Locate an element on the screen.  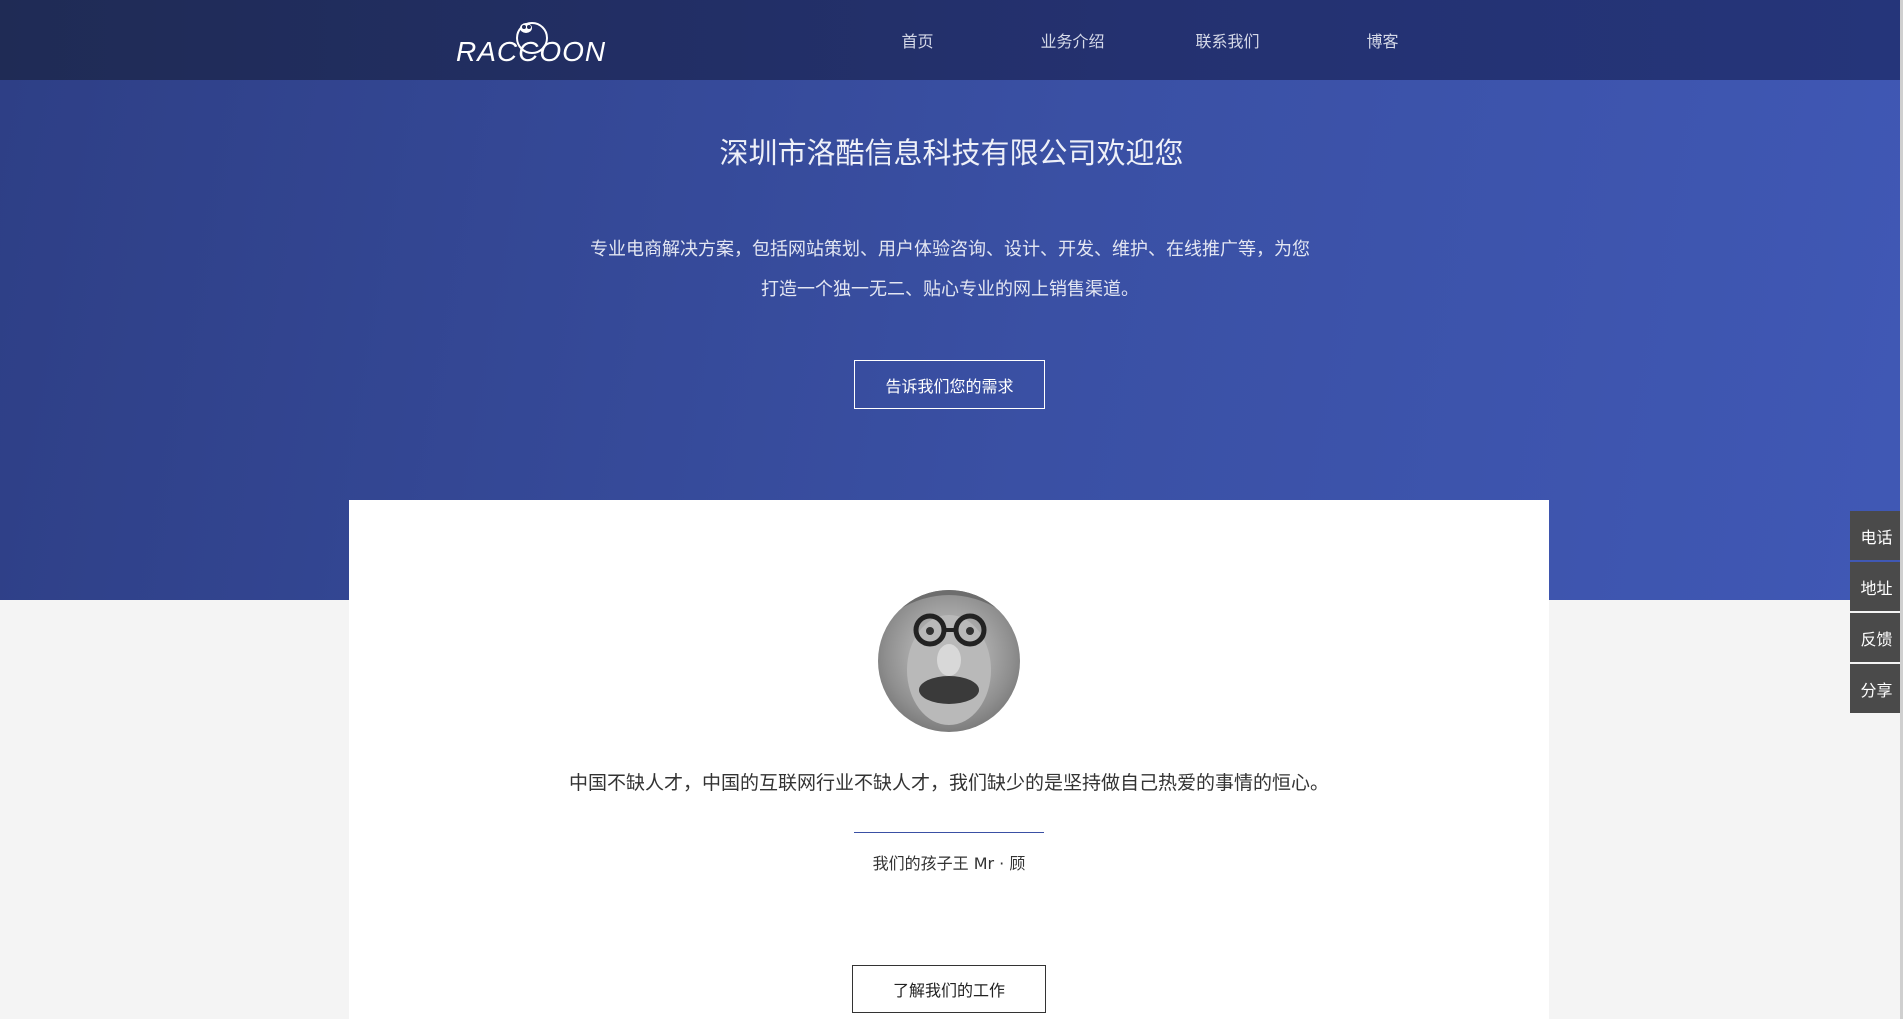
side-tool-feedback: 反馈 is located at coordinates (1876, 637).